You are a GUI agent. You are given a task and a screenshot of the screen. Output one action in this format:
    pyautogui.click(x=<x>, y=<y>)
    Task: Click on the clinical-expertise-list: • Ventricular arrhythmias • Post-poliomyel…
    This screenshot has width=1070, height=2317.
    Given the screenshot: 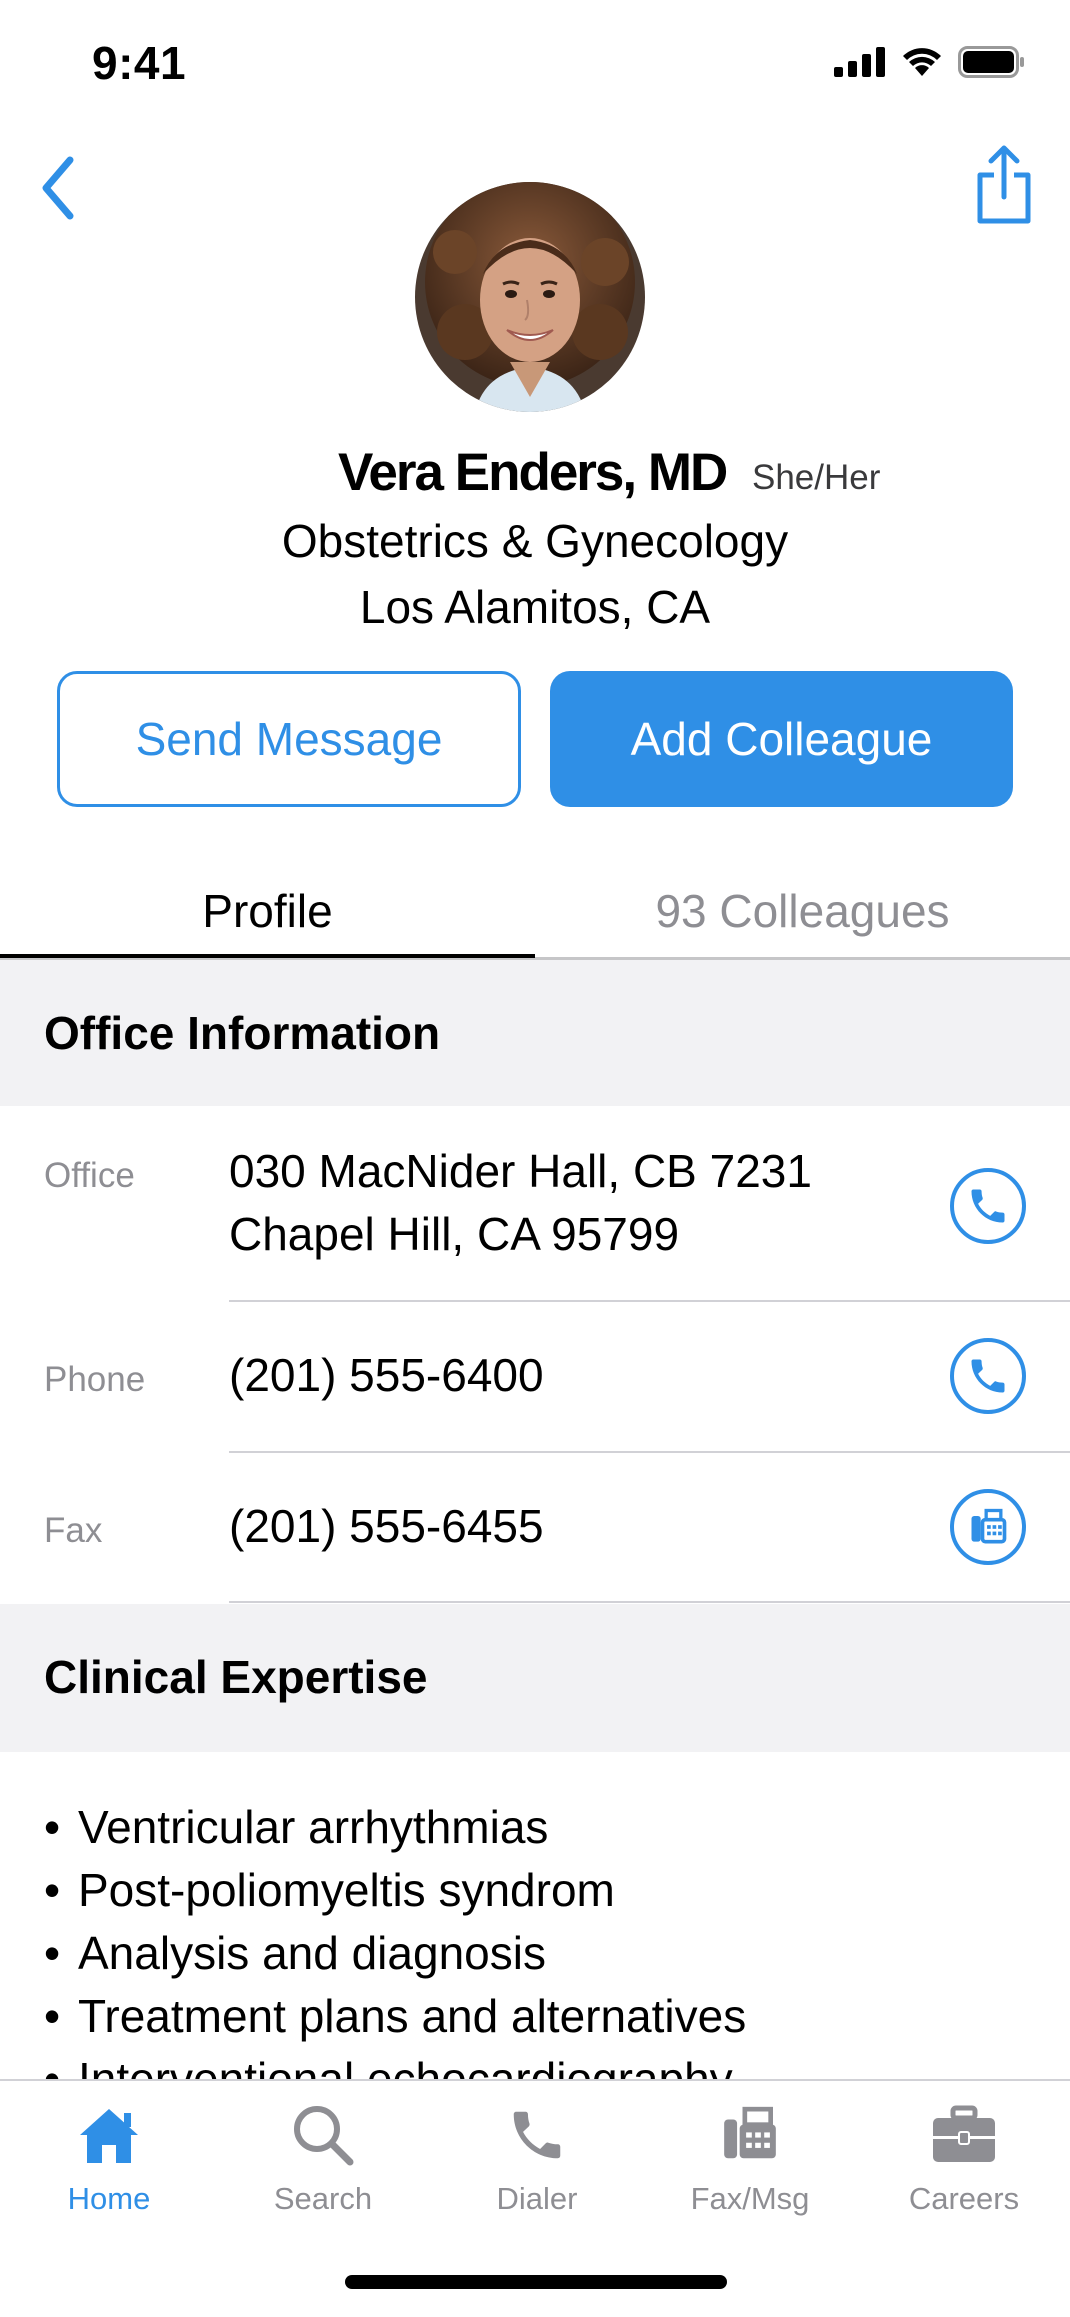 What is the action you would take?
    pyautogui.click(x=535, y=1916)
    